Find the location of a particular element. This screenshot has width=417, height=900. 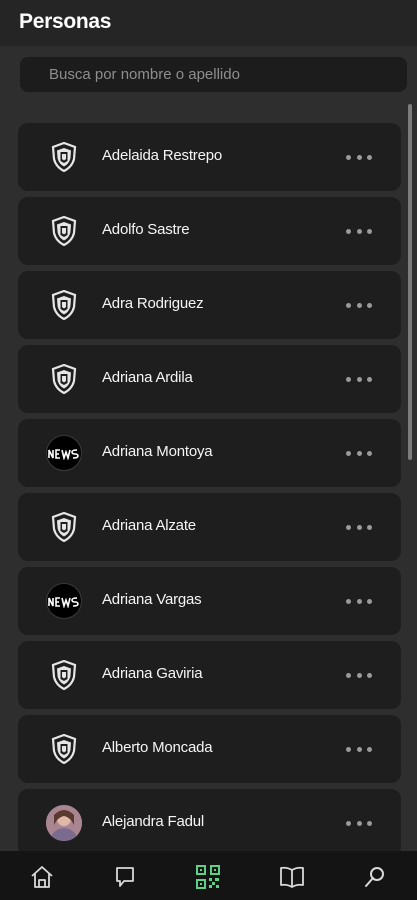

home-icon is located at coordinates (42, 877).